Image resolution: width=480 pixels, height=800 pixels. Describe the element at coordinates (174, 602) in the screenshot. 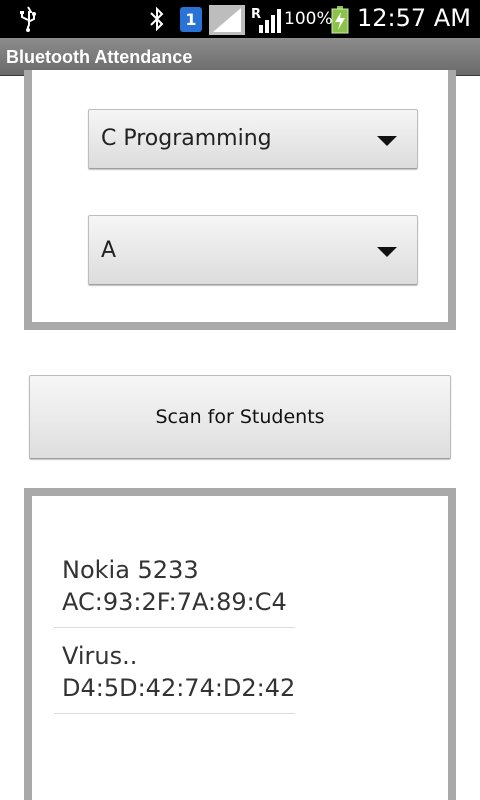

I see `device-address: AC:93:2F:7A:89:C4` at that location.